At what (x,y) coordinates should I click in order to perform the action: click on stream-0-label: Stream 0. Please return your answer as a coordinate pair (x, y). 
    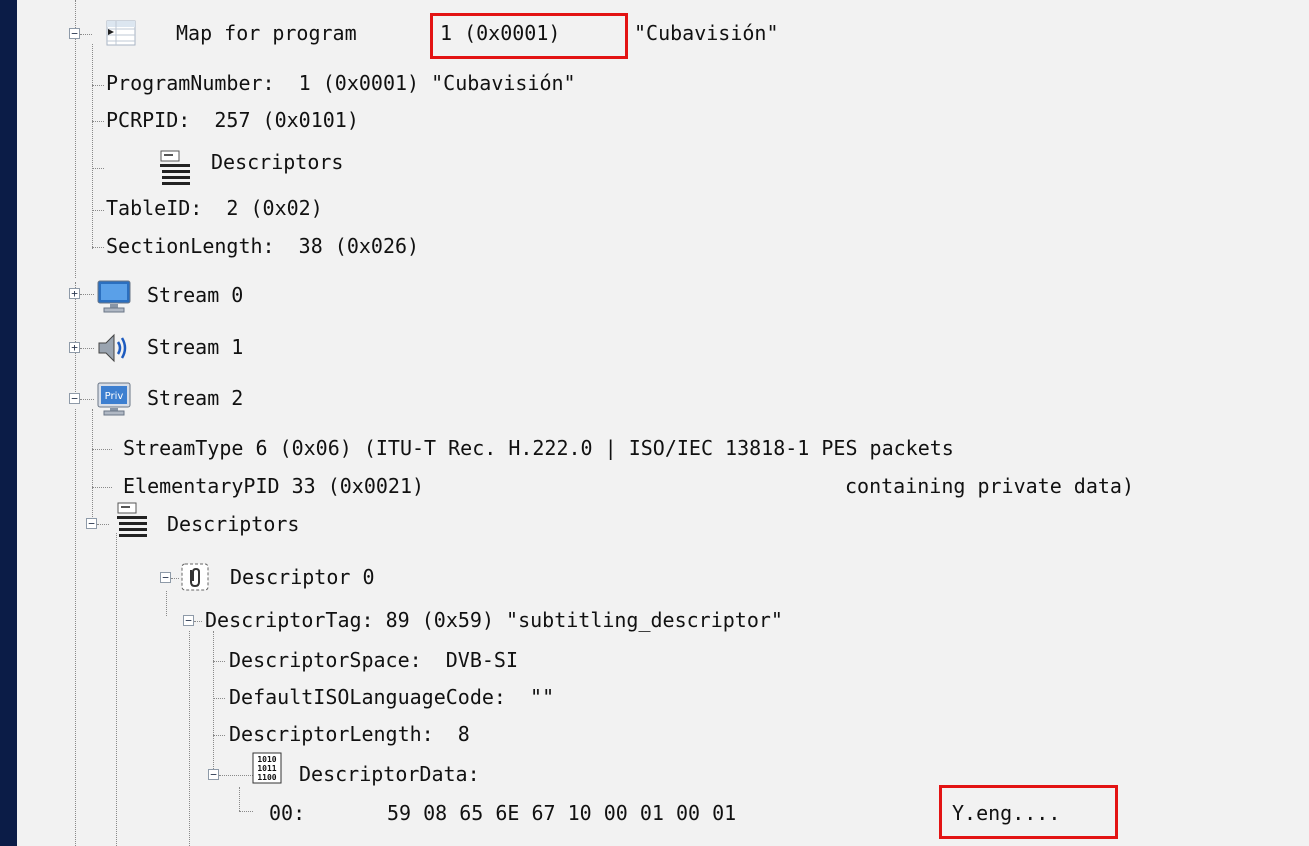
    Looking at the image, I should click on (195, 295).